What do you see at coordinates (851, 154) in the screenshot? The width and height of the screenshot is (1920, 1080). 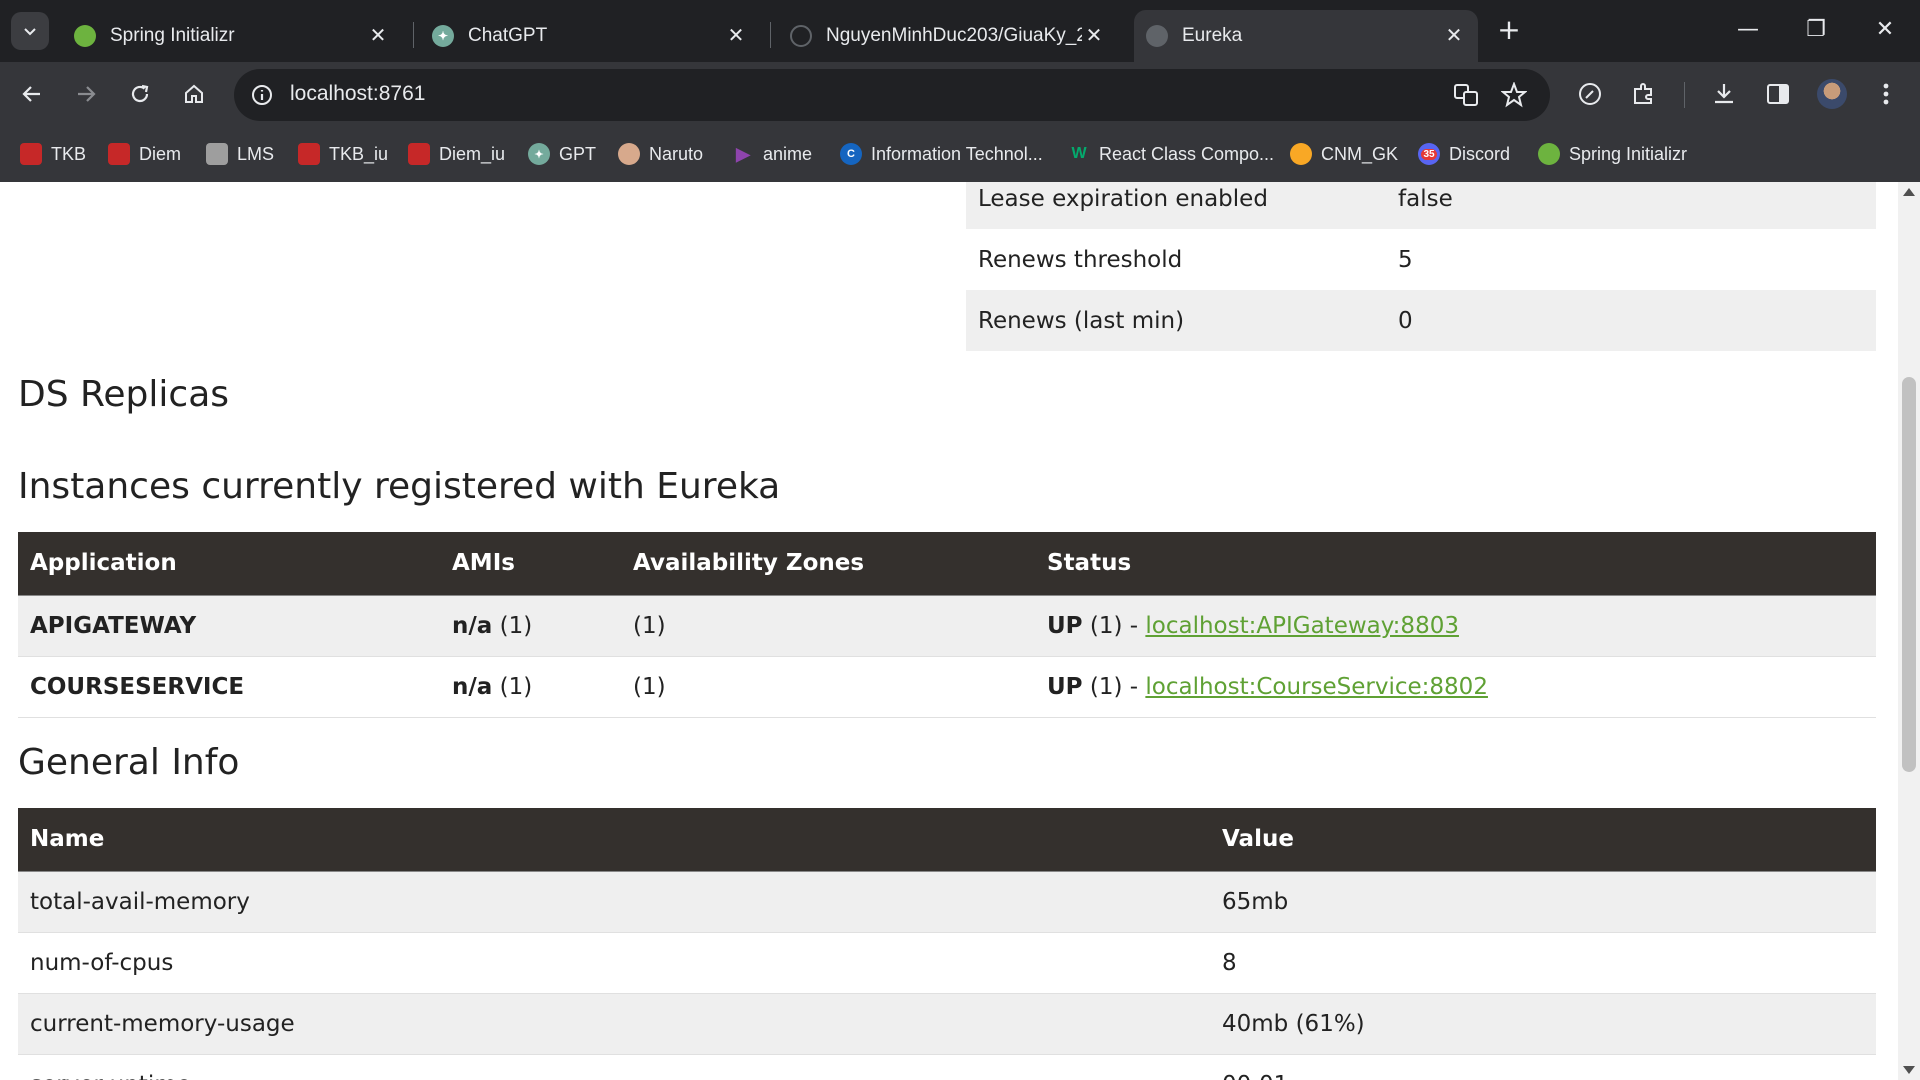 I see `c-logo-icon: C` at bounding box center [851, 154].